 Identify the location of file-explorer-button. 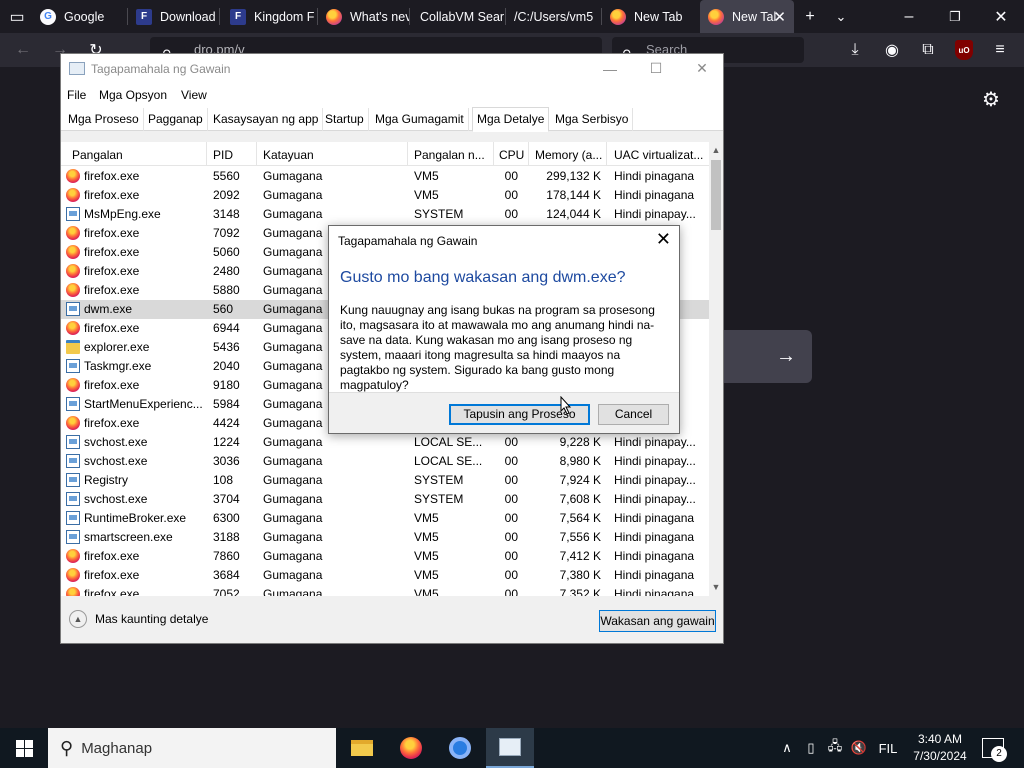
(362, 748).